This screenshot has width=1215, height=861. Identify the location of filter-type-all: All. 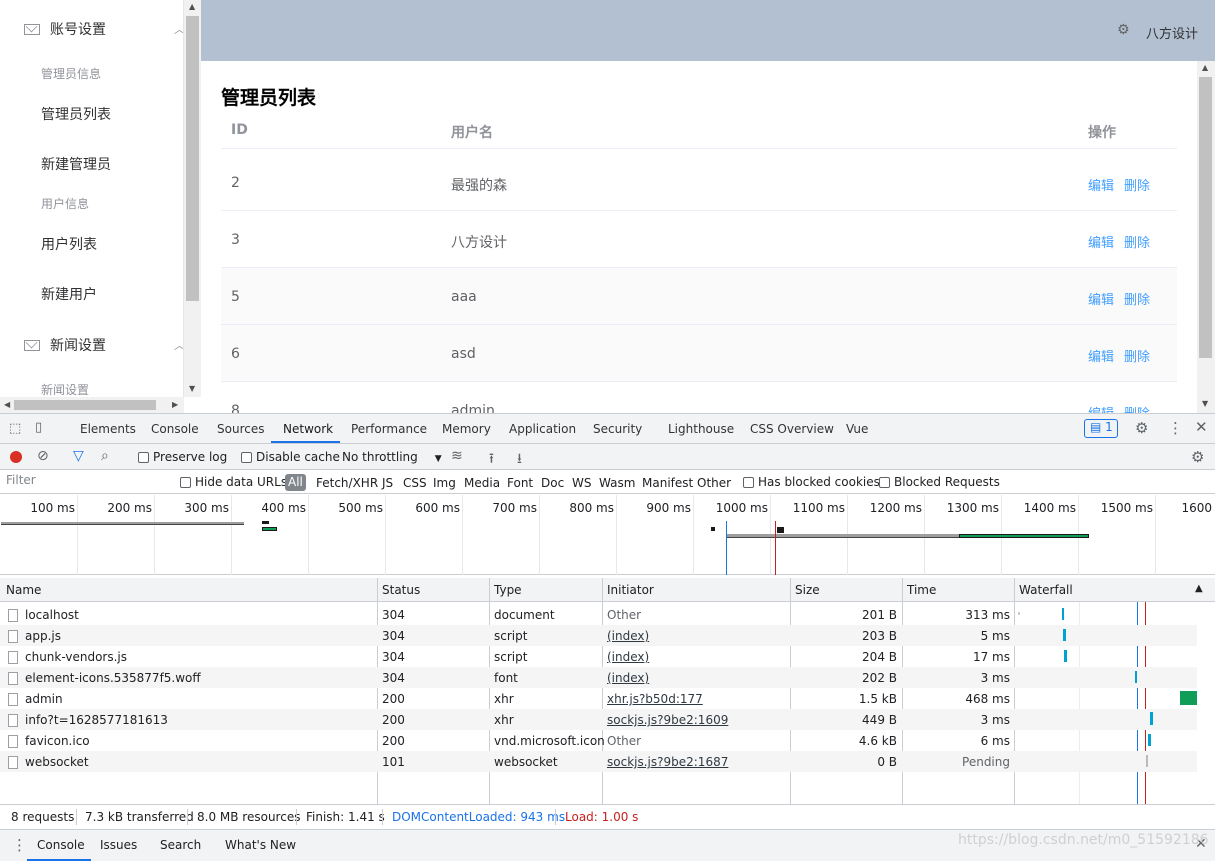
(295, 482).